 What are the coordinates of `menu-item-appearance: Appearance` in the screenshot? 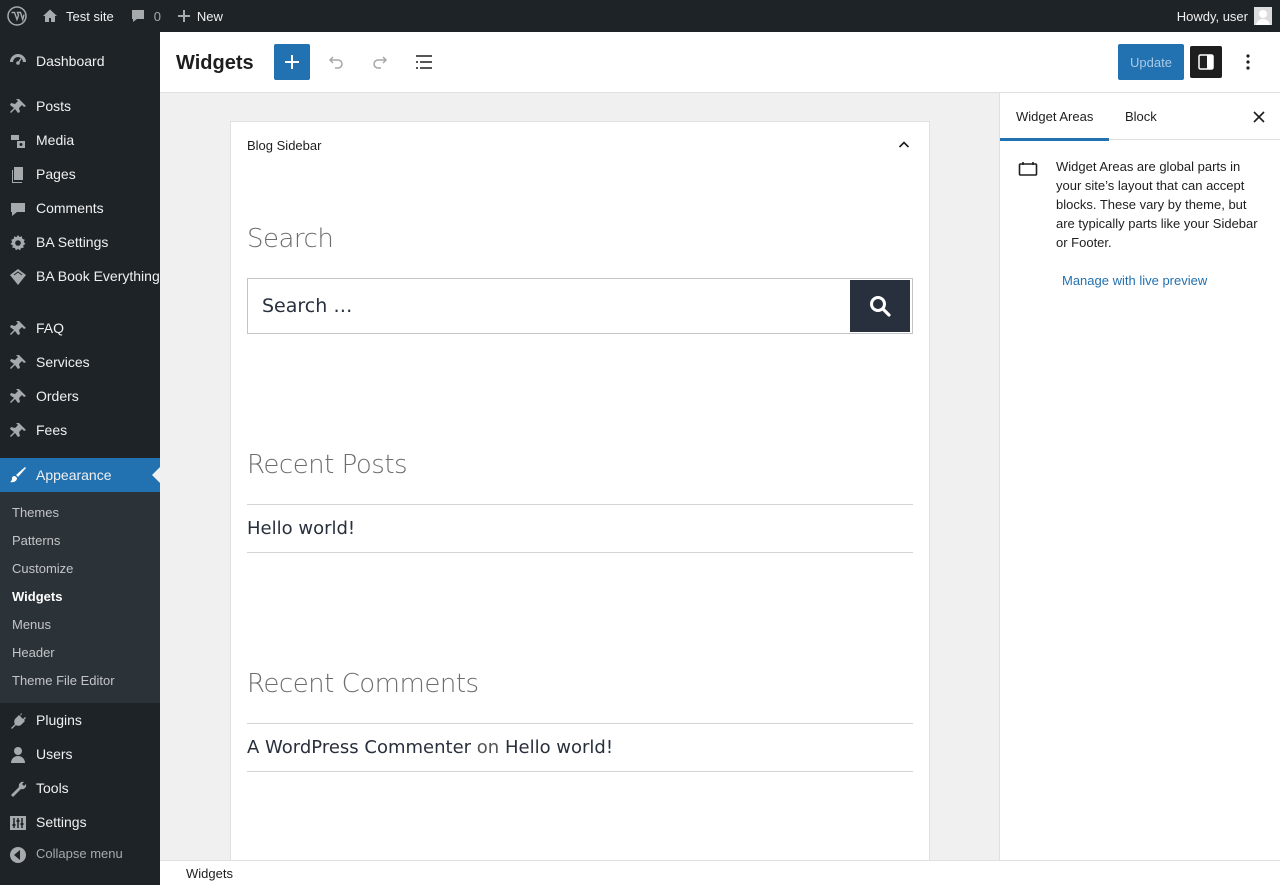 It's located at (80, 475).